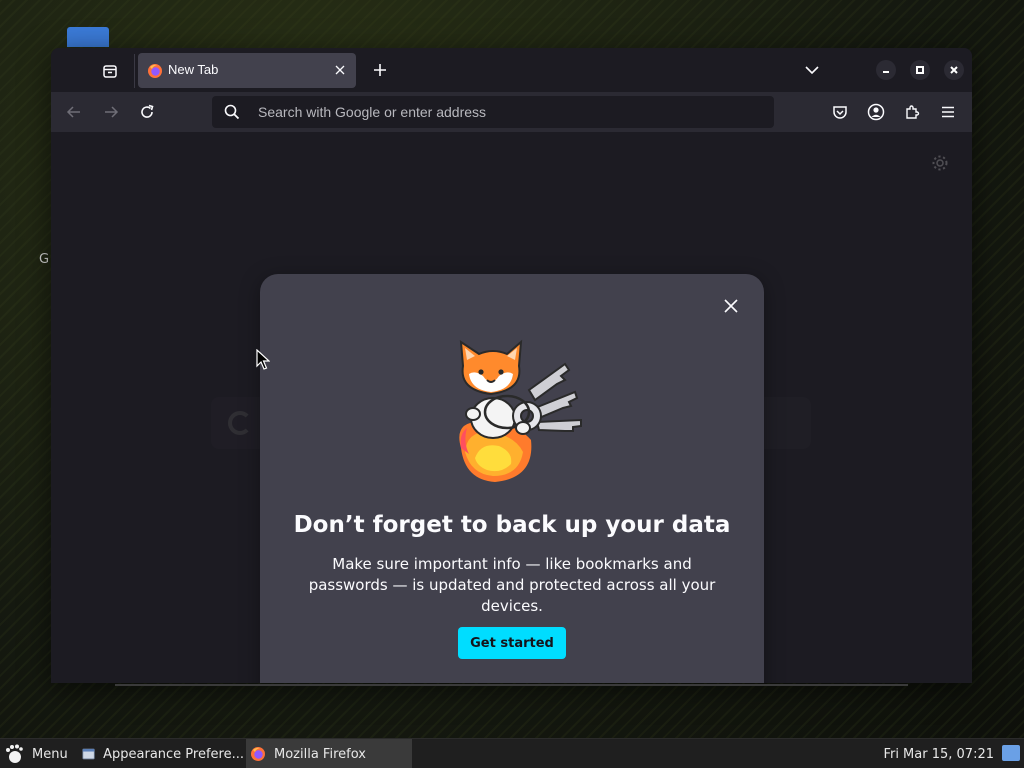 Image resolution: width=1024 pixels, height=768 pixels. I want to click on fox-with-keys-illustration, so click(520, 410).